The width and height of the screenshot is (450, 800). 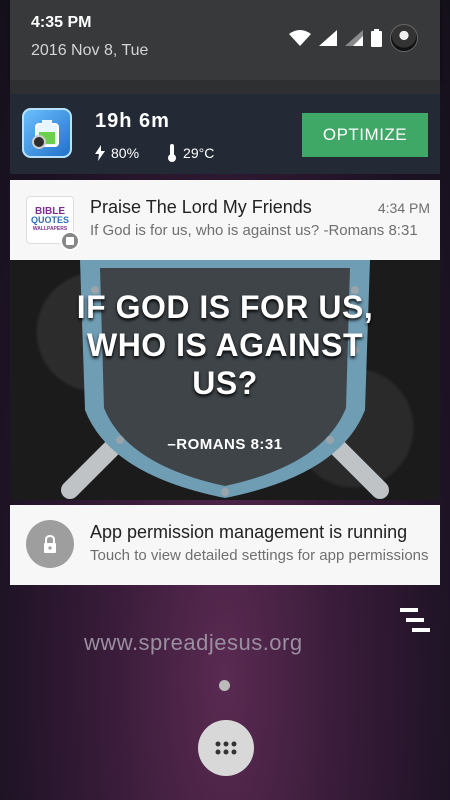 I want to click on battery-app-icon, so click(x=47, y=133).